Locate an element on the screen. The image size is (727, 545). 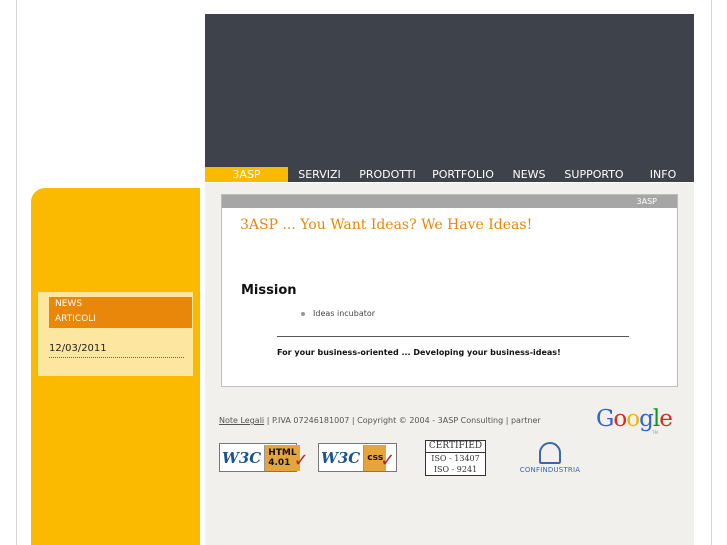
page-headline: 3ASP ... You Want Ideas? We Have Ideas! is located at coordinates (386, 225).